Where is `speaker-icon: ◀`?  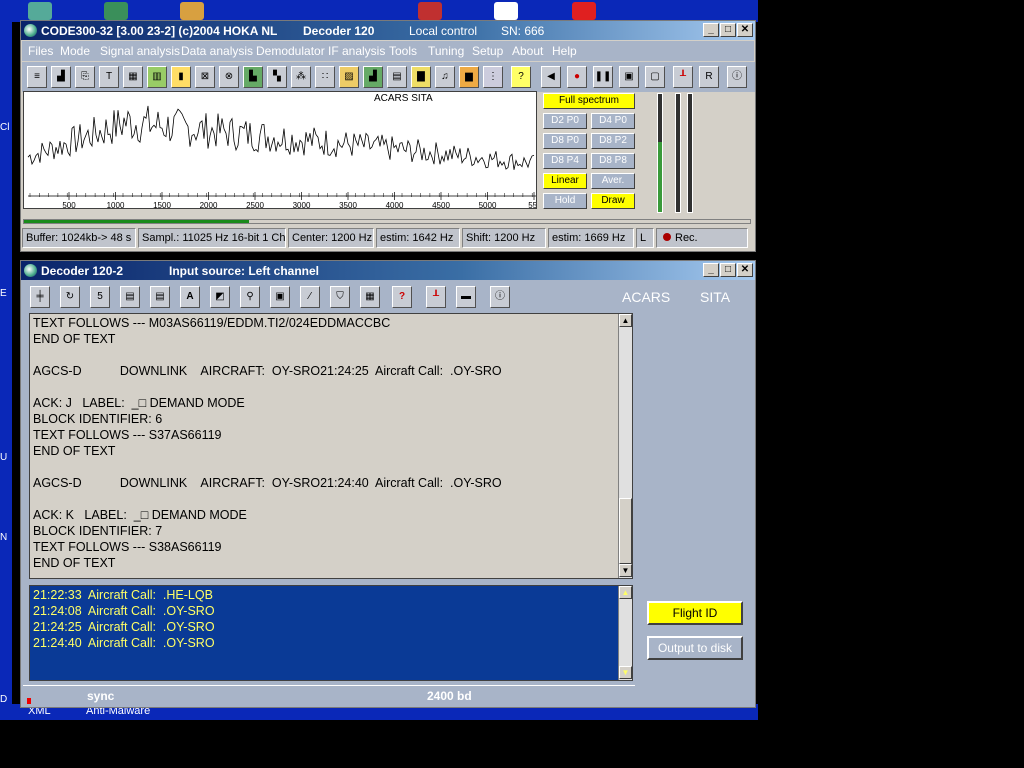
speaker-icon: ◀ is located at coordinates (551, 77).